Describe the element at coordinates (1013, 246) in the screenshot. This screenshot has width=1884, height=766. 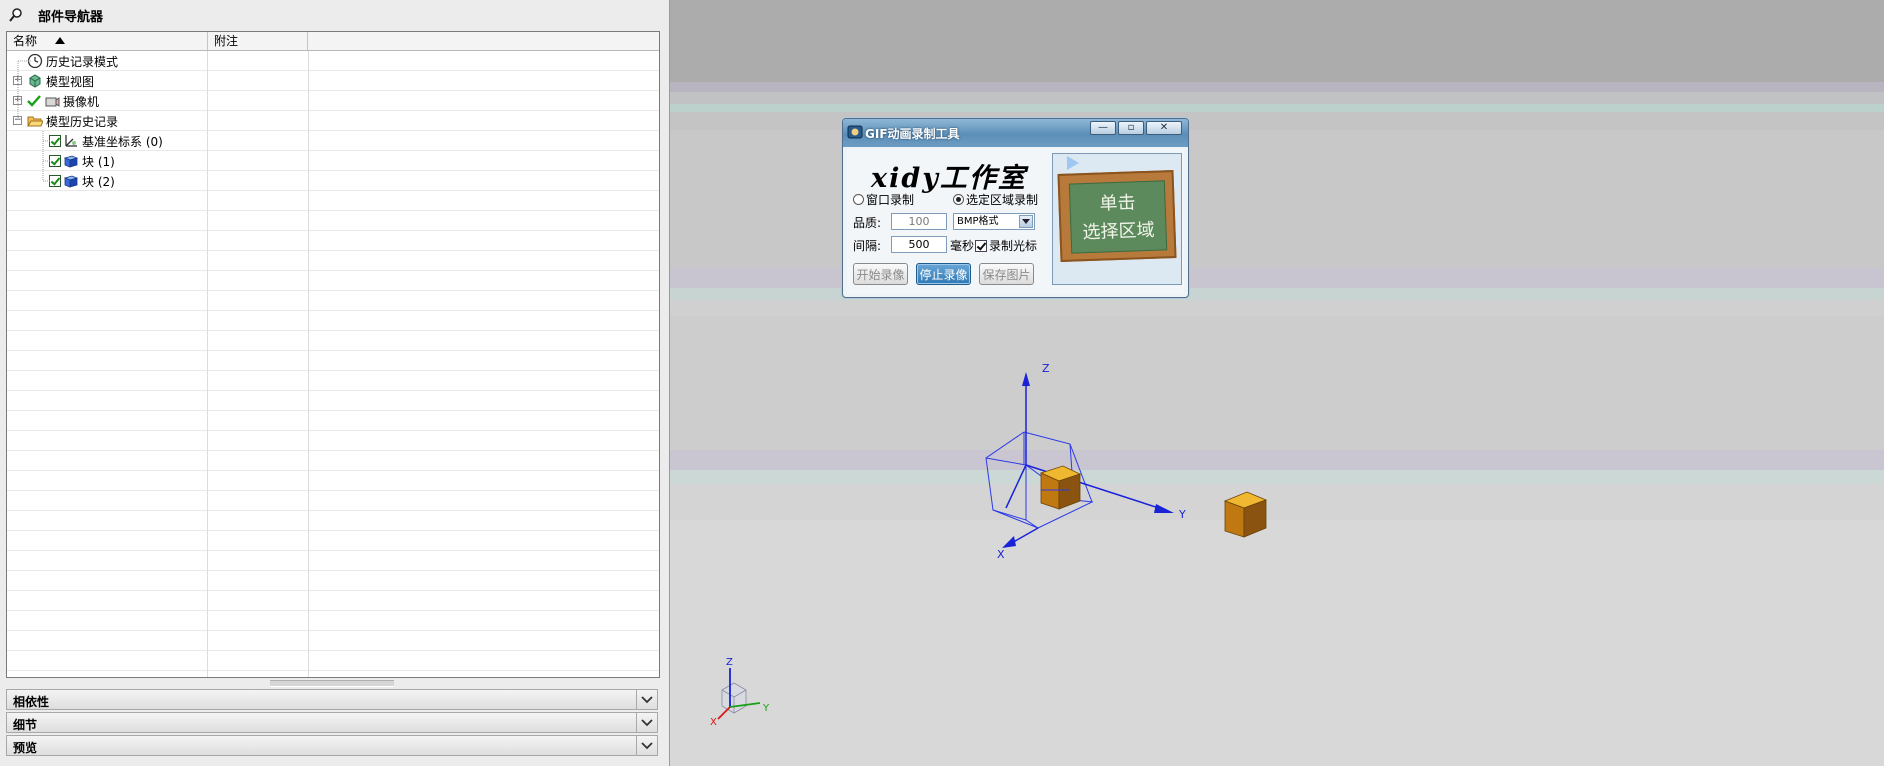
I see `record-cursor-label: 录制光标` at that location.